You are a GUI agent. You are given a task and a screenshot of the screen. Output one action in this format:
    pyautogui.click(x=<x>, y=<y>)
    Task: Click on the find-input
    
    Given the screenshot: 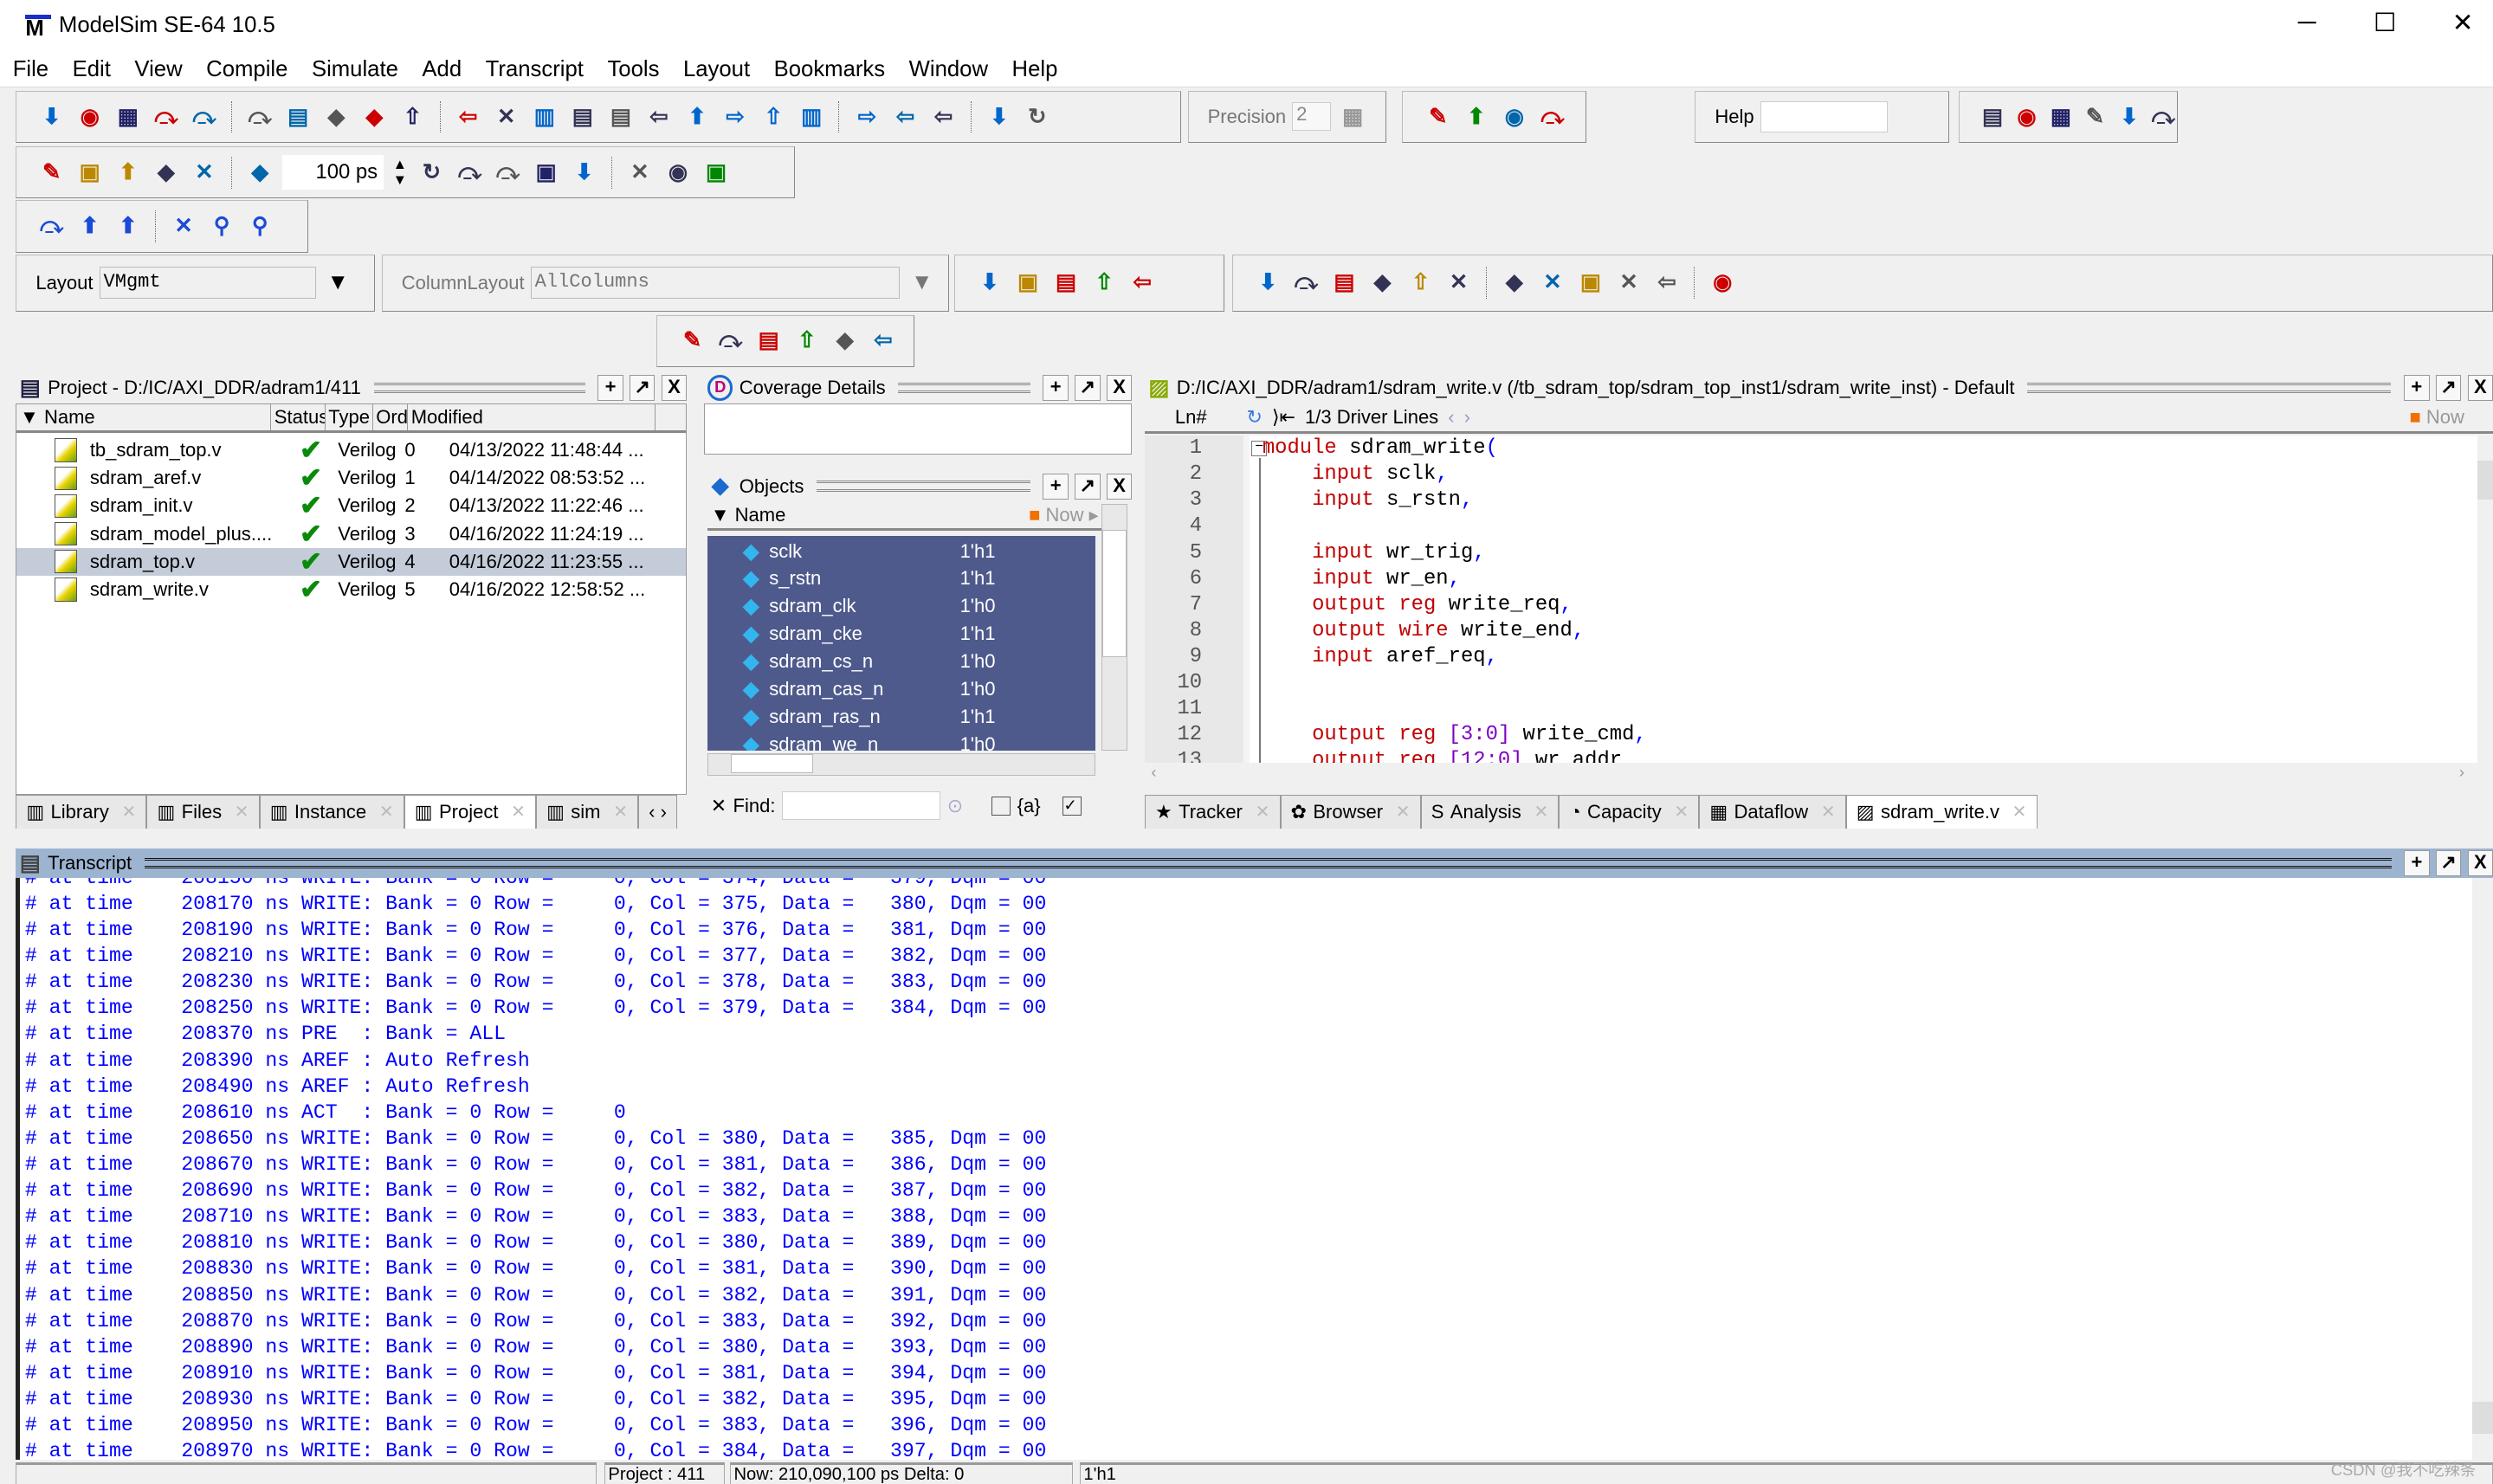 What is the action you would take?
    pyautogui.click(x=861, y=806)
    